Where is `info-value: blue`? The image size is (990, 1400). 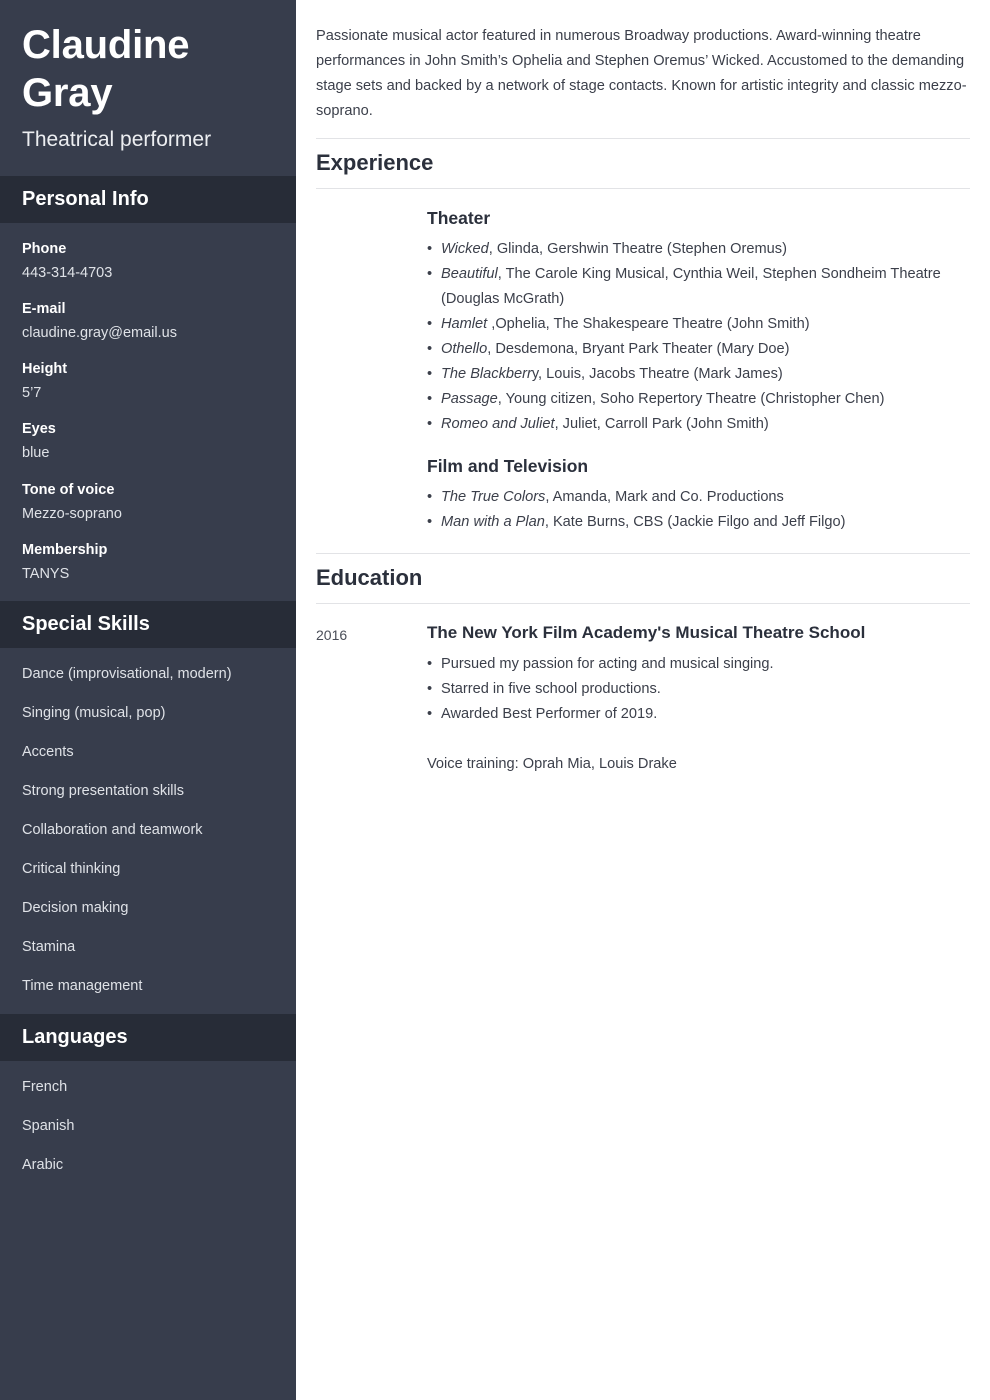 info-value: blue is located at coordinates (36, 453).